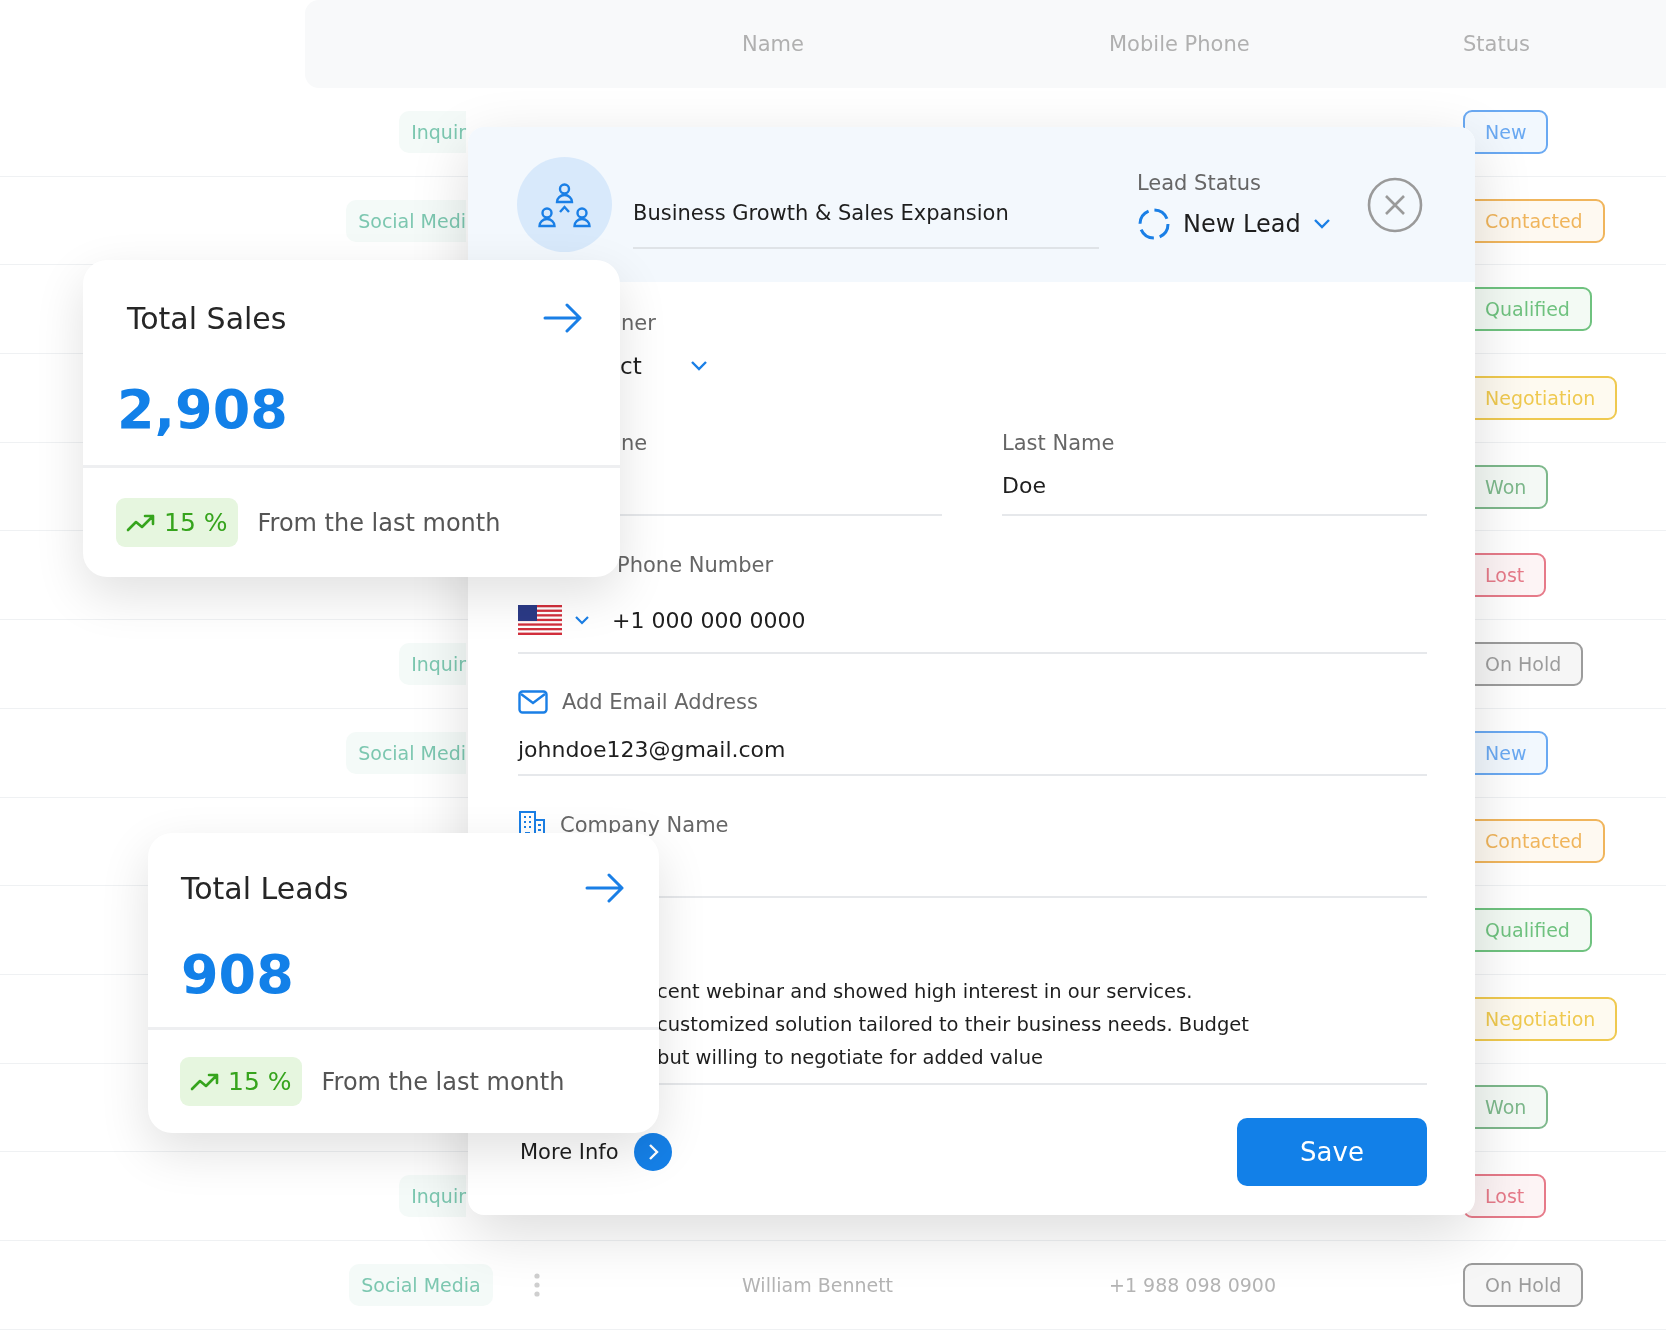 The height and width of the screenshot is (1340, 1666). I want to click on mail-icon, so click(533, 702).